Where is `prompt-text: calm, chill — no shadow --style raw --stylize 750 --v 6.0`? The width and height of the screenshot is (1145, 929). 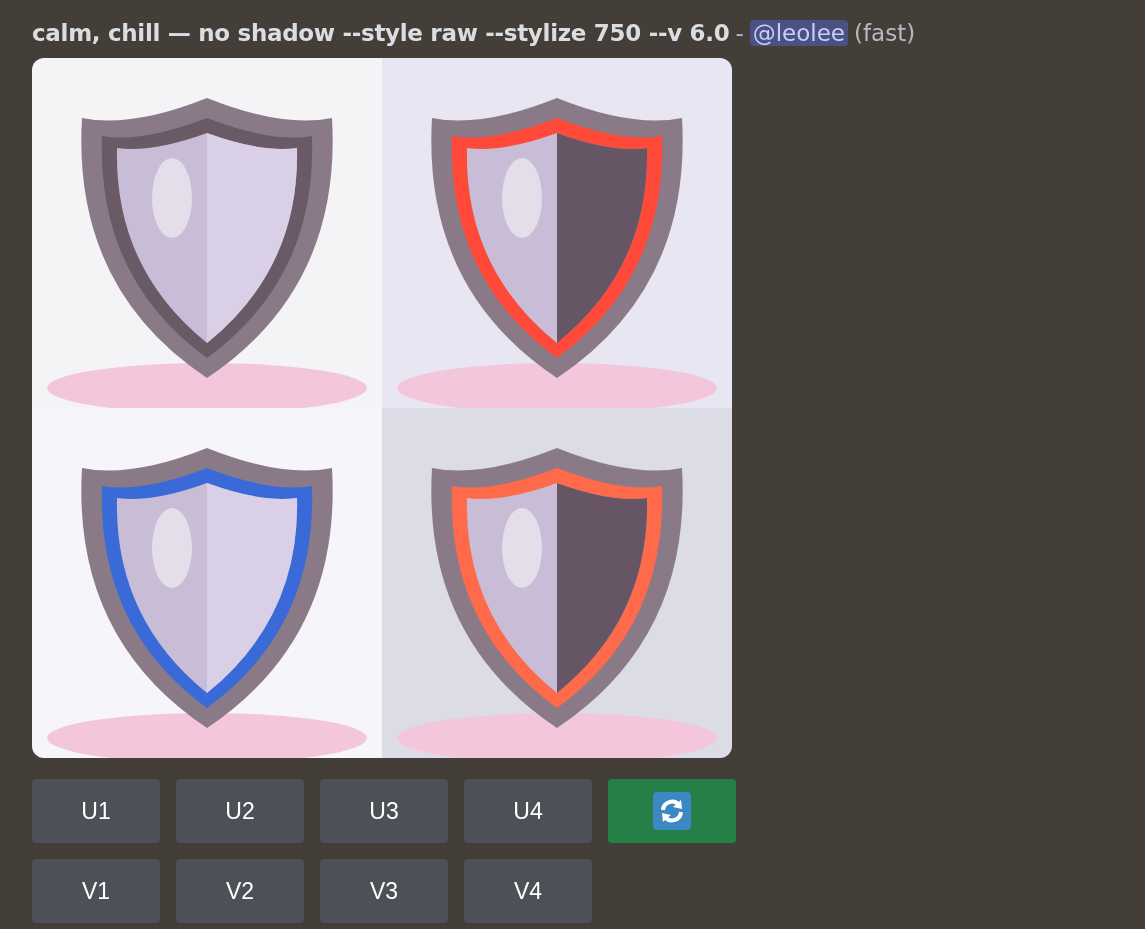
prompt-text: calm, chill — no shadow --style raw --stylize 750 --v 6.0 is located at coordinates (381, 33).